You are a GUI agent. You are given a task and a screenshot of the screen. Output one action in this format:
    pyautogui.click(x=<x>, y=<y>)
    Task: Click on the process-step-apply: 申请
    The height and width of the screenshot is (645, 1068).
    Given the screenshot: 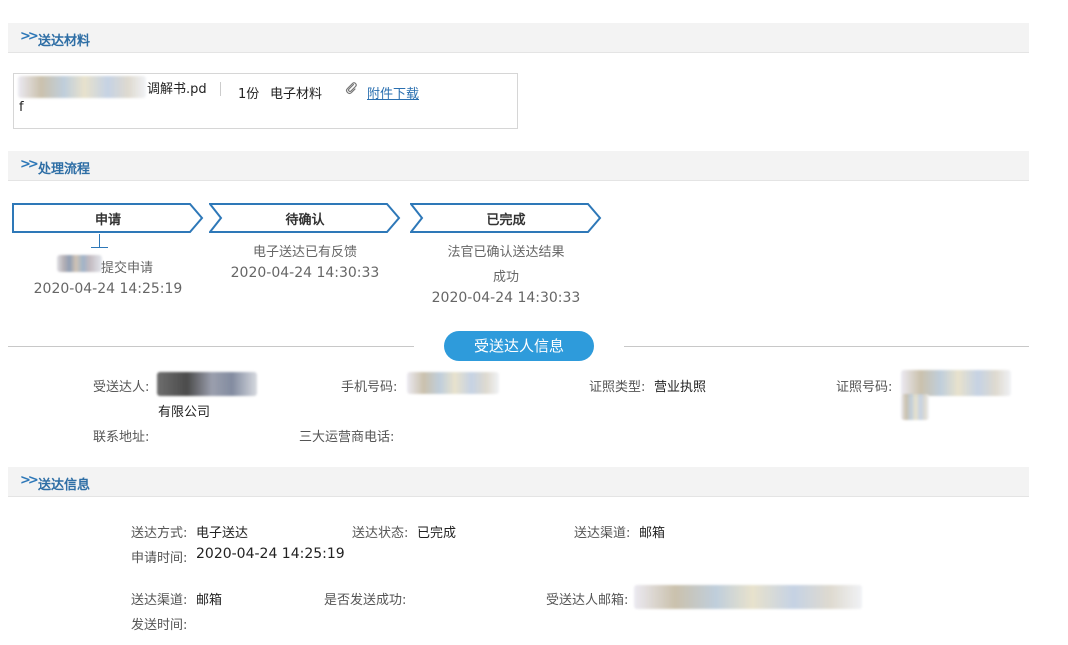 What is the action you would take?
    pyautogui.click(x=108, y=218)
    